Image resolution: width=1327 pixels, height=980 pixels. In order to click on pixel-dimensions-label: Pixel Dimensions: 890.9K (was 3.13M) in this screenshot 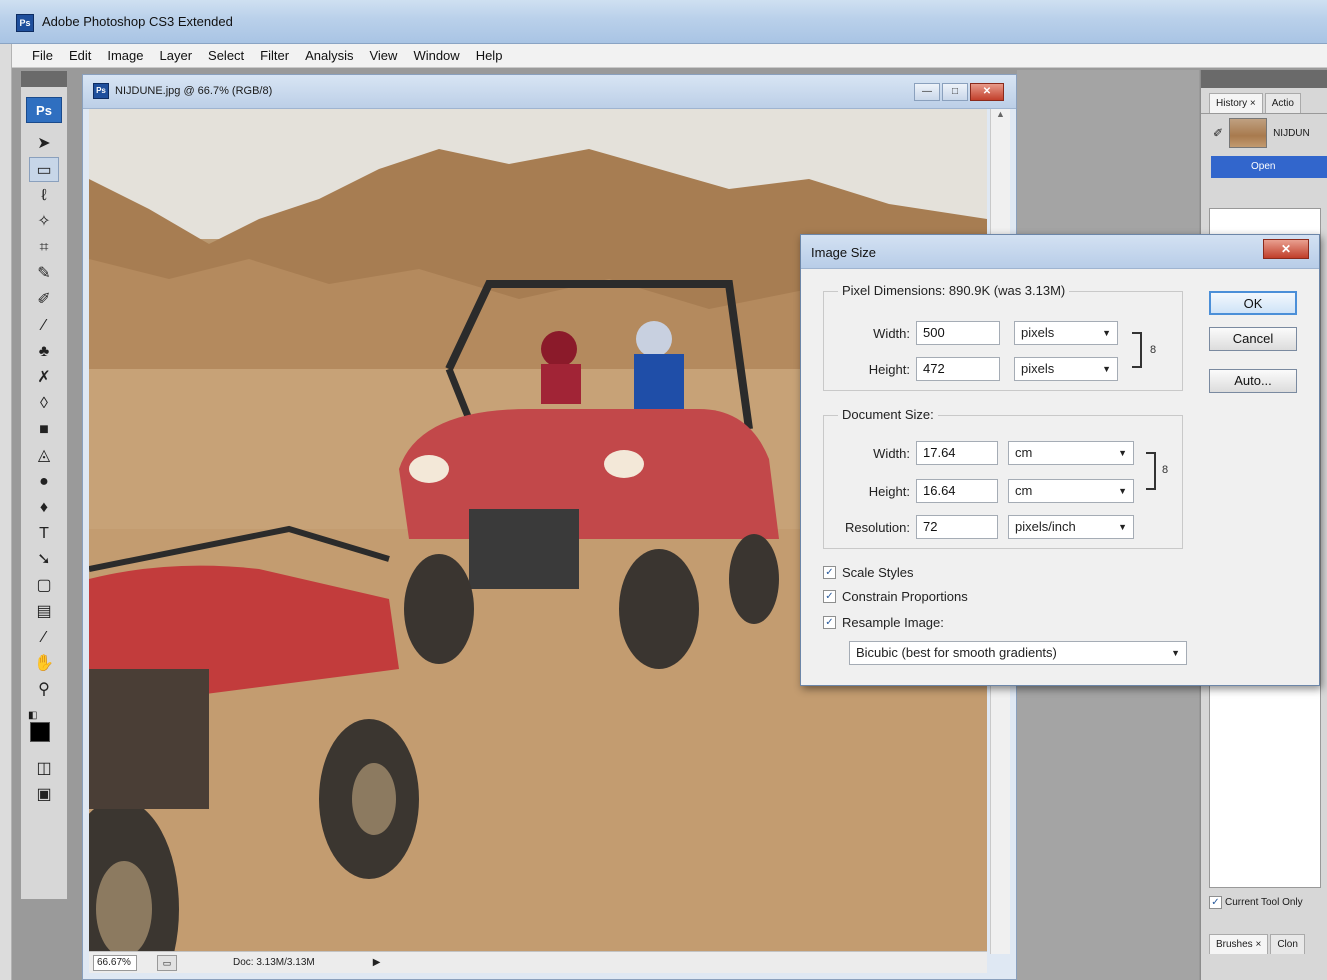, I will do `click(954, 290)`.